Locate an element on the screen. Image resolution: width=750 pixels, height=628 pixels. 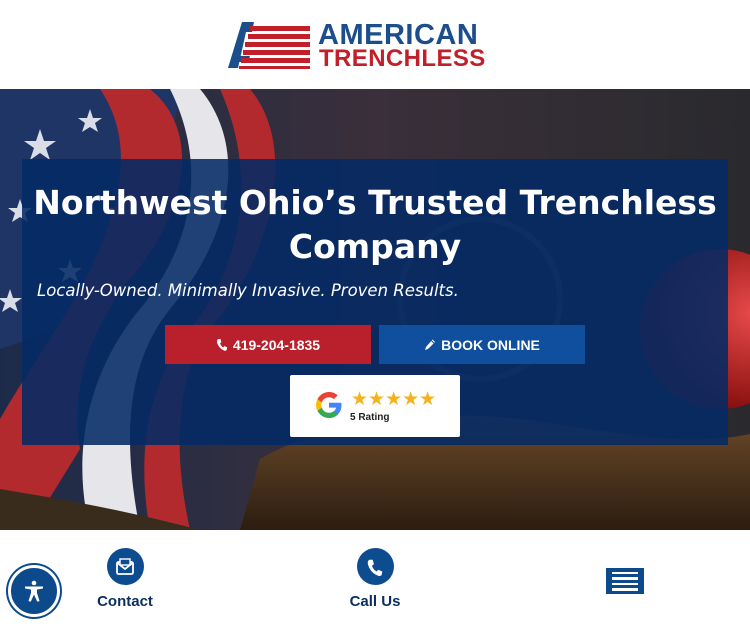
contact-label: Contact is located at coordinates (125, 601).